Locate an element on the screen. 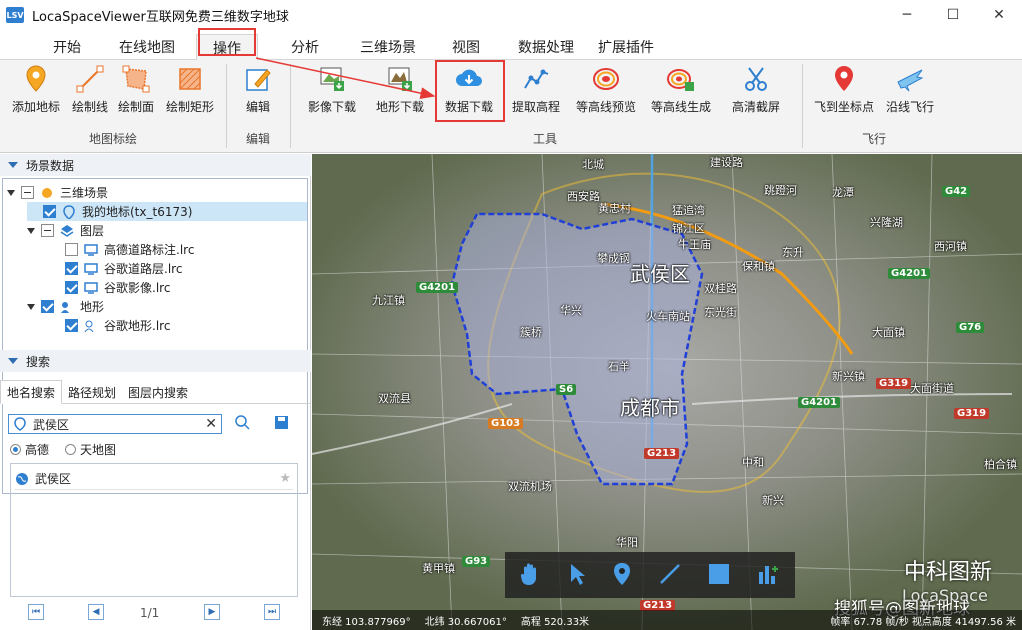 The height and width of the screenshot is (630, 1022). tree-node-scene: 三维场景 is located at coordinates (57, 192).